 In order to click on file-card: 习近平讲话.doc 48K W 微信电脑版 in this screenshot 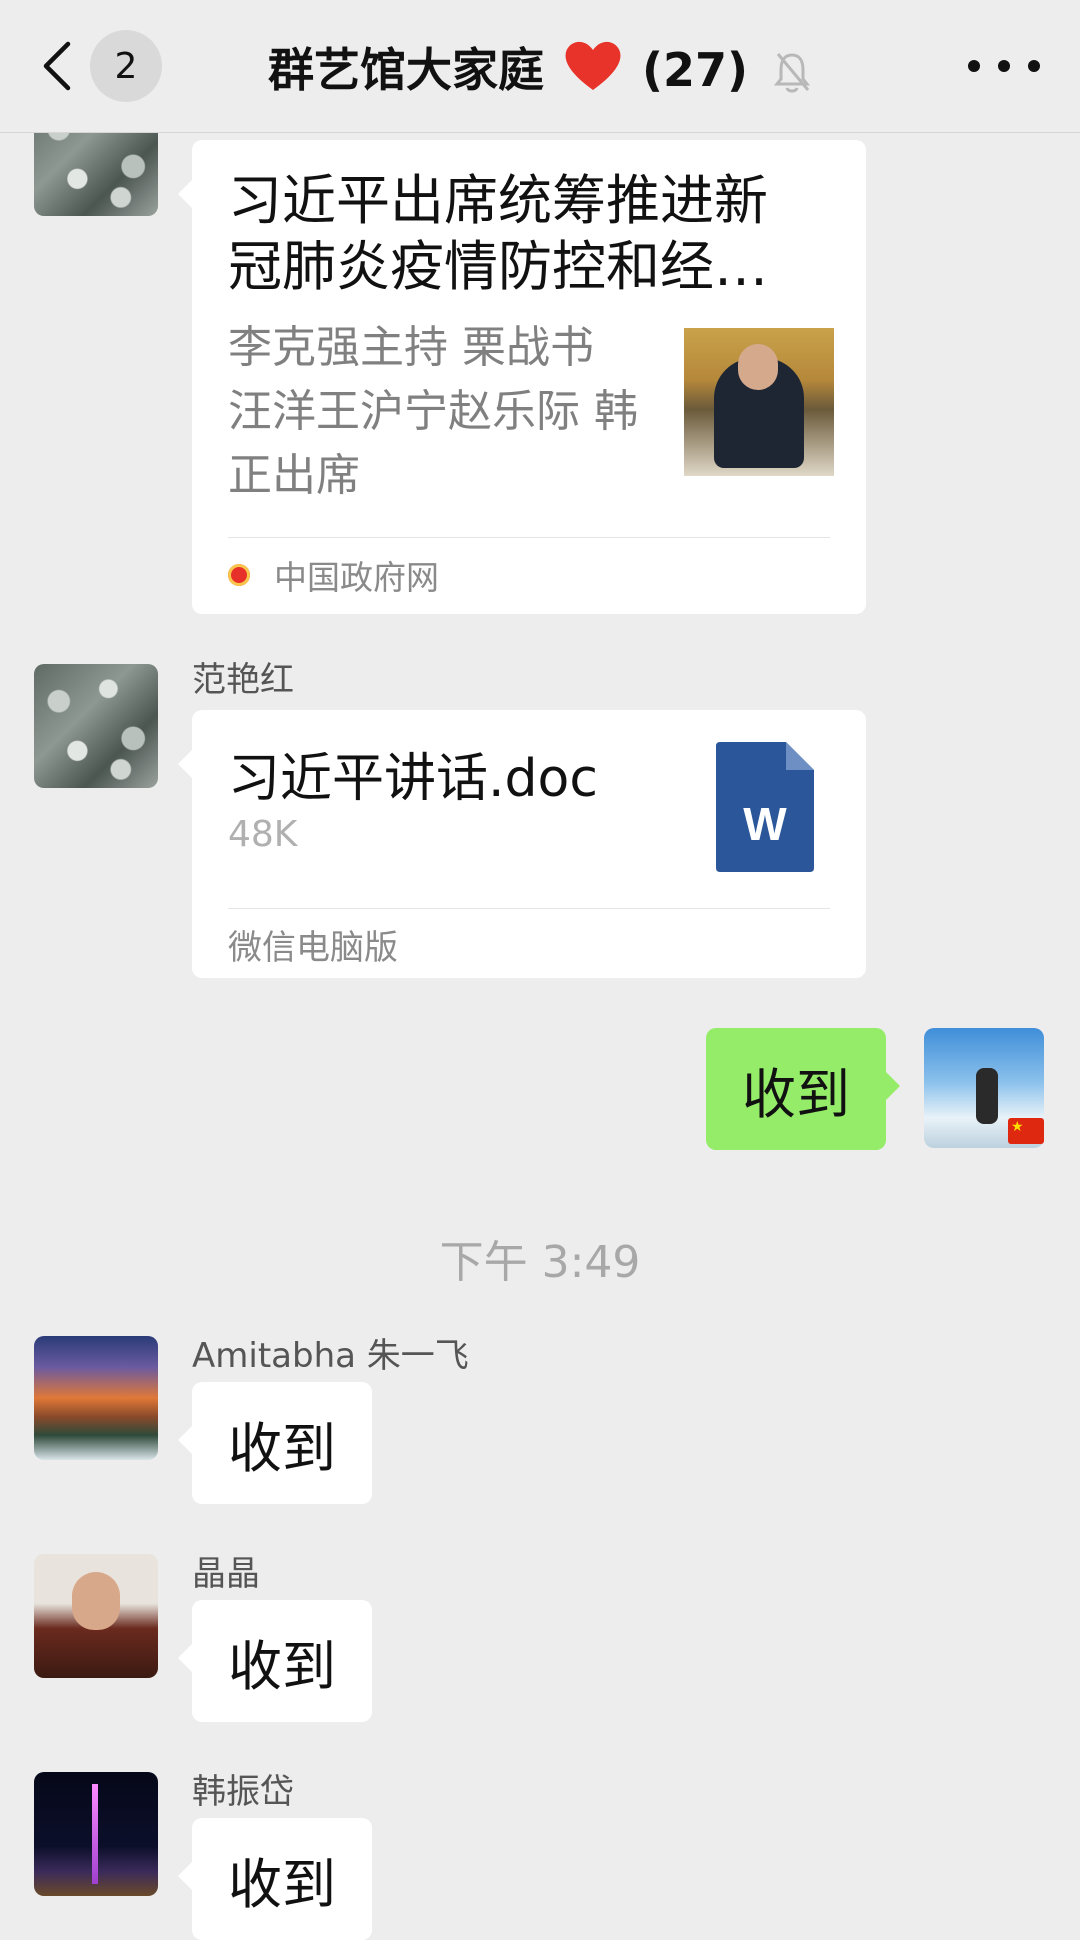, I will do `click(522, 844)`.